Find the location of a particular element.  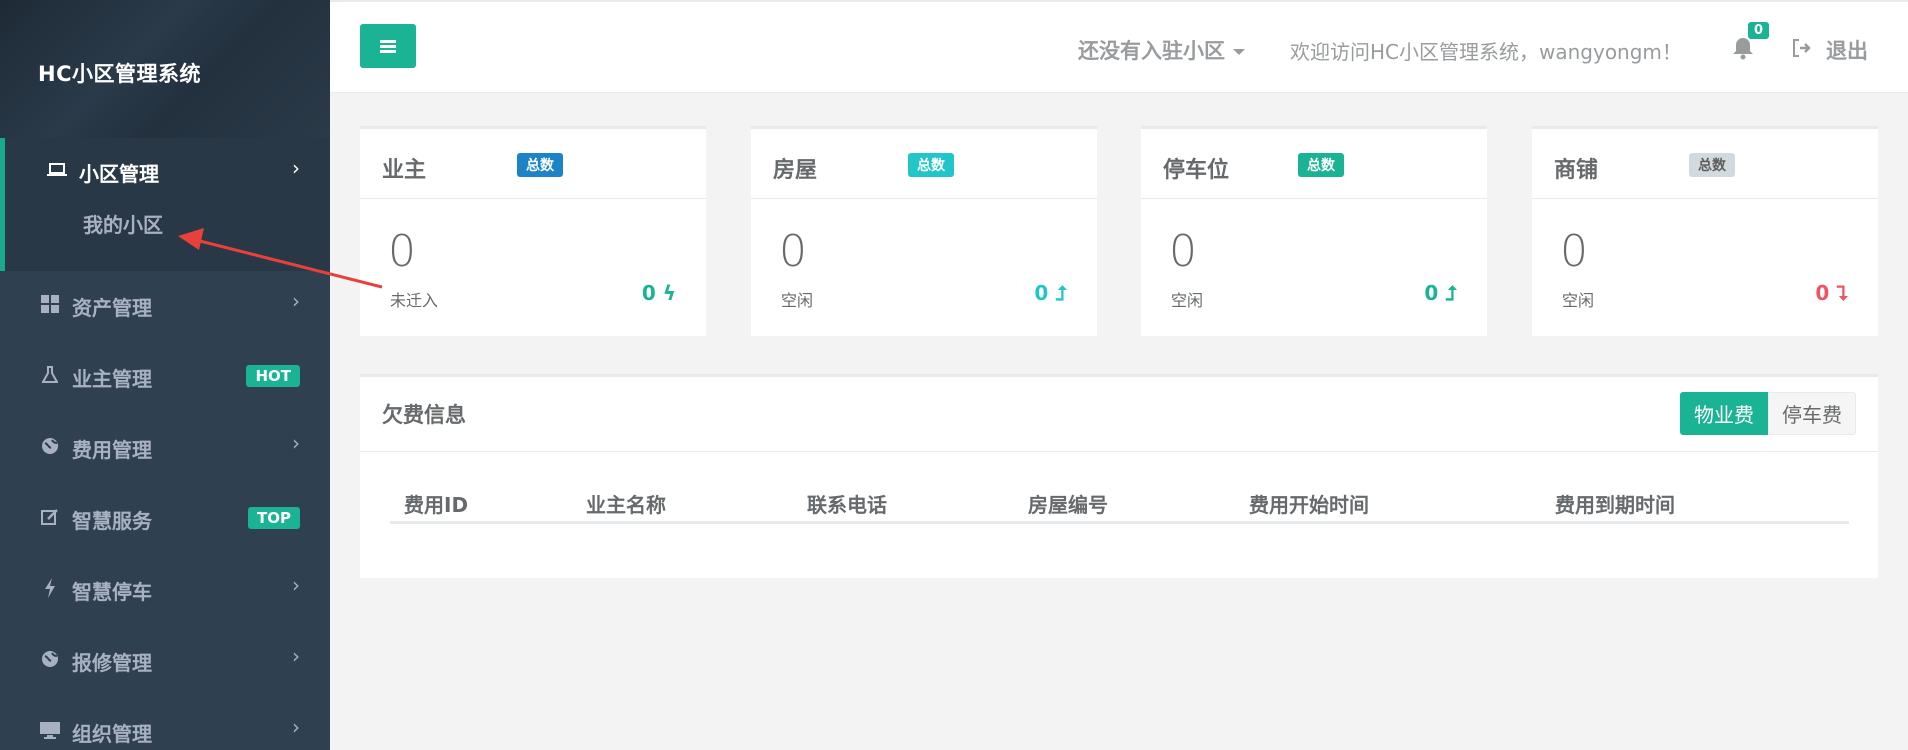

sign-out-icon is located at coordinates (1802, 50).